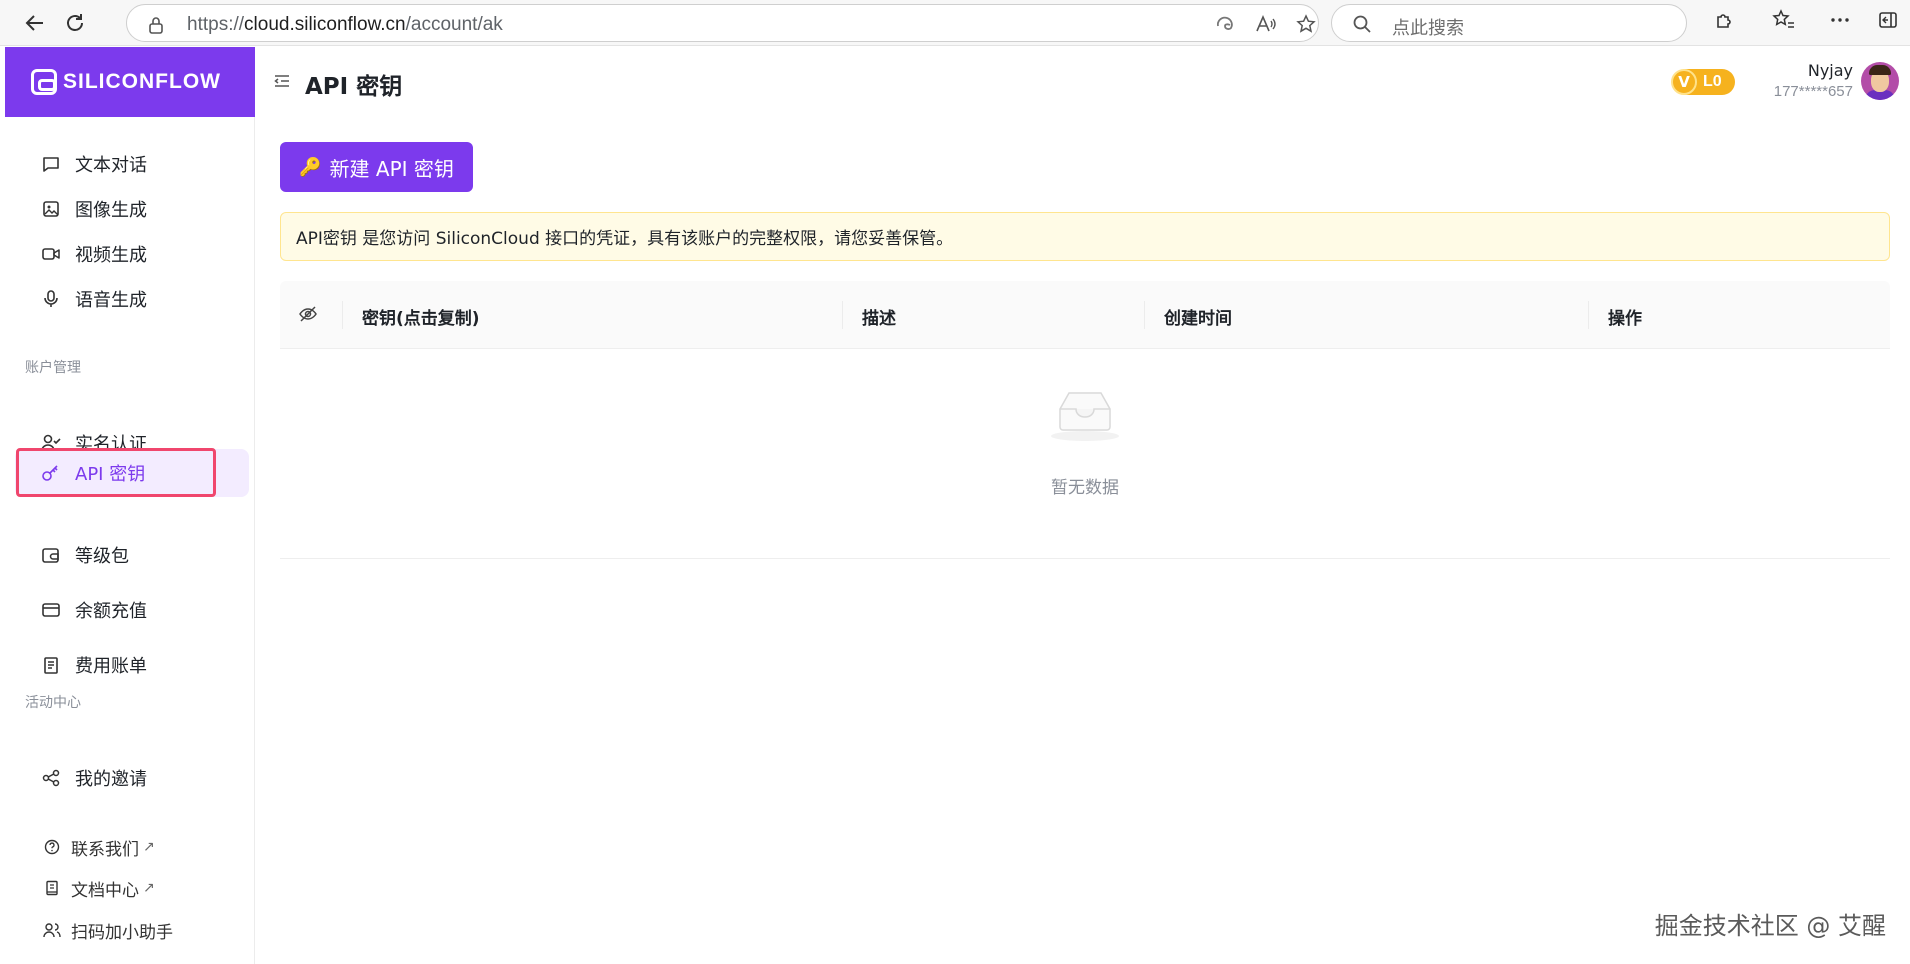 This screenshot has width=1910, height=964. I want to click on url-text: https://cloud.siliconflow.cn/account/ak, so click(345, 25).